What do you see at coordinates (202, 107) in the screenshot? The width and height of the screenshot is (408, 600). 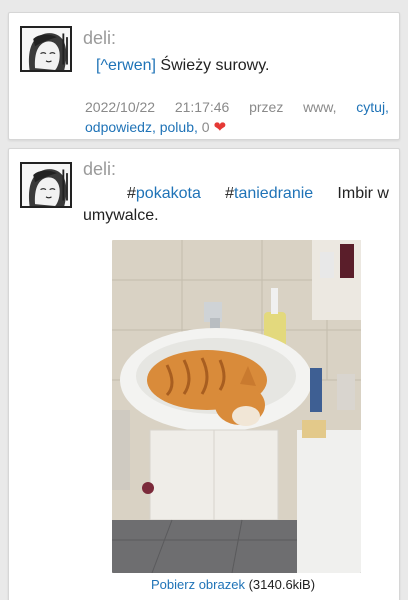 I see `post-time: 21:17:46` at bounding box center [202, 107].